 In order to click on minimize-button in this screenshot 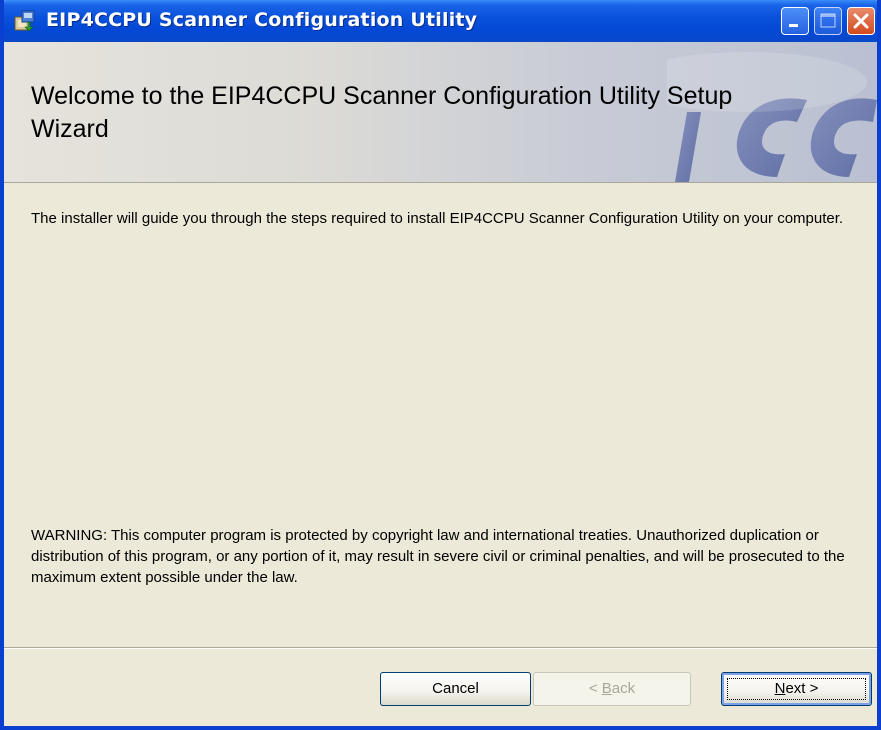, I will do `click(795, 21)`.